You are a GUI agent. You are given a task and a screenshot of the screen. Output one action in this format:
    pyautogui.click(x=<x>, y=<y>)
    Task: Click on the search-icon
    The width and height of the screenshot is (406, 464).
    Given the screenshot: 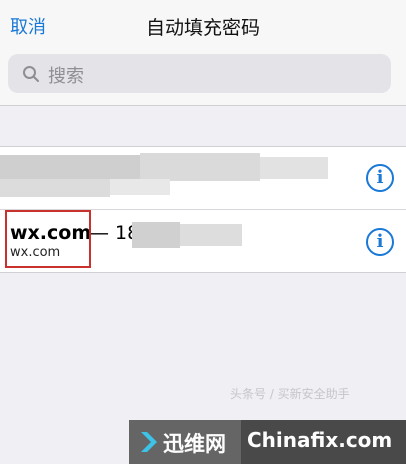 What is the action you would take?
    pyautogui.click(x=31, y=74)
    